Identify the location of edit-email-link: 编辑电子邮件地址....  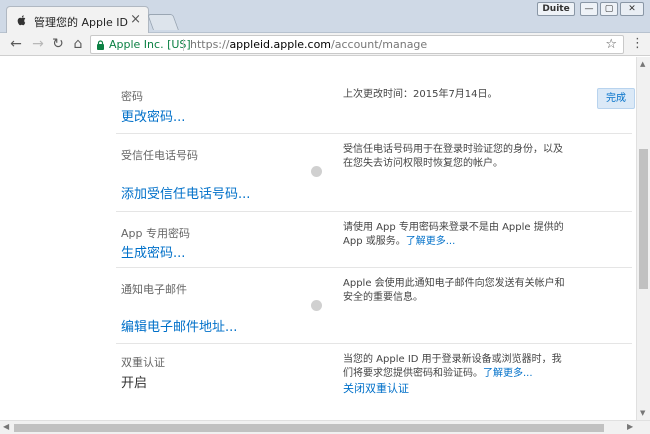
(179, 325).